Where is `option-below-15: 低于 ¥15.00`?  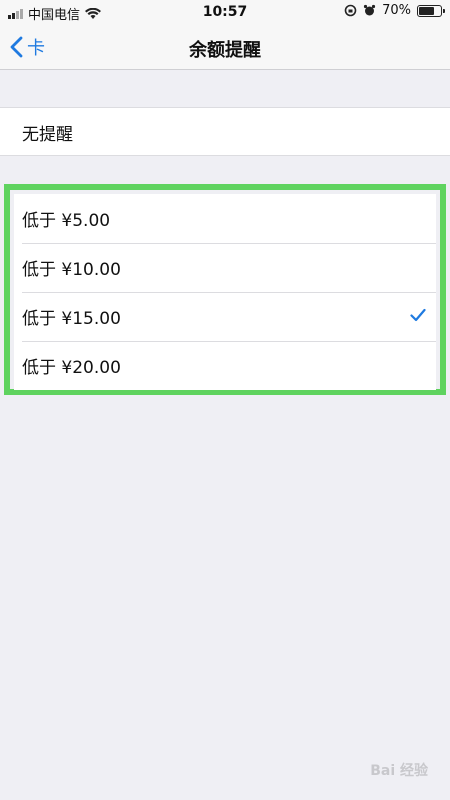
option-below-15: 低于 ¥15.00 is located at coordinates (225, 316).